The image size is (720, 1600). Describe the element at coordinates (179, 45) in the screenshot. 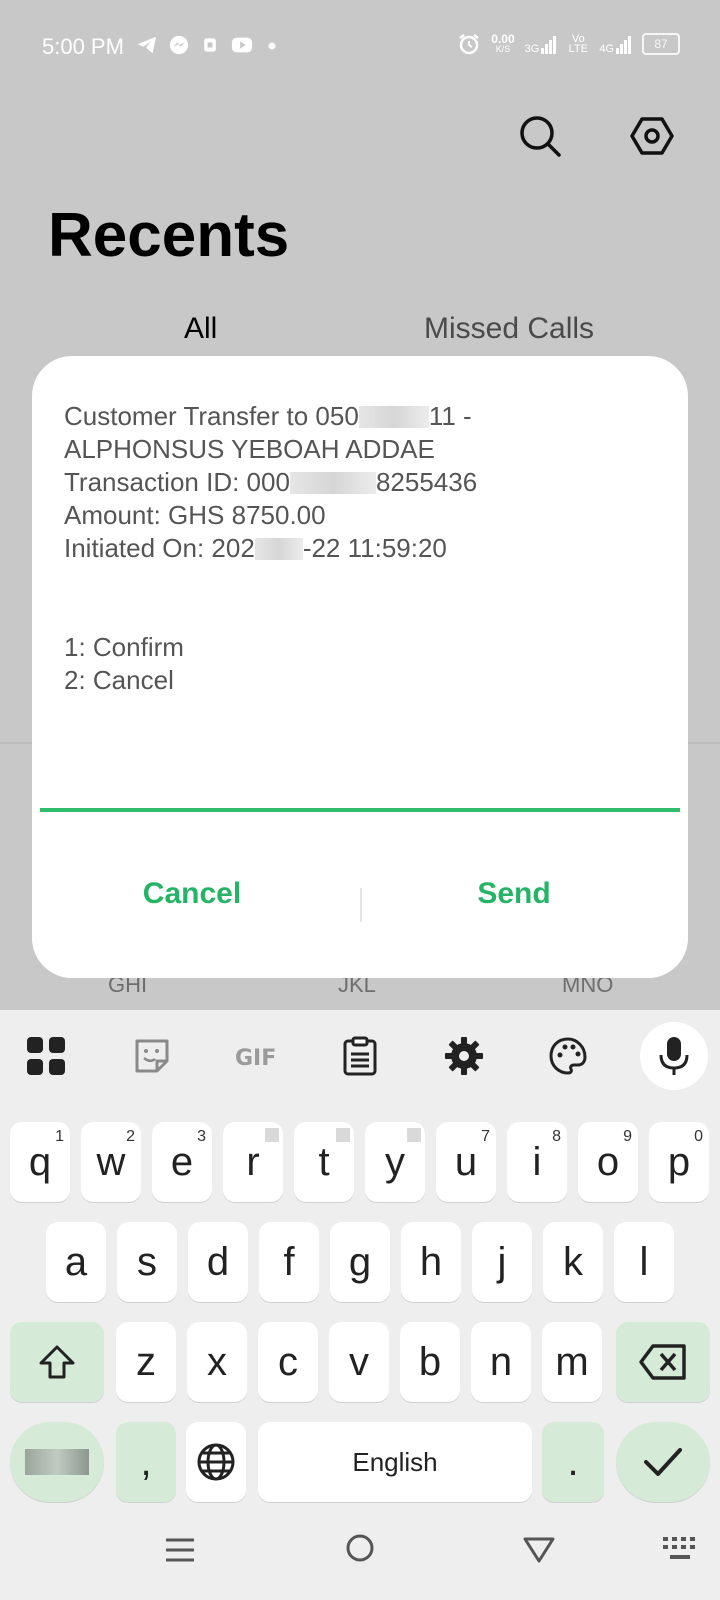

I see `messenger-icon` at that location.